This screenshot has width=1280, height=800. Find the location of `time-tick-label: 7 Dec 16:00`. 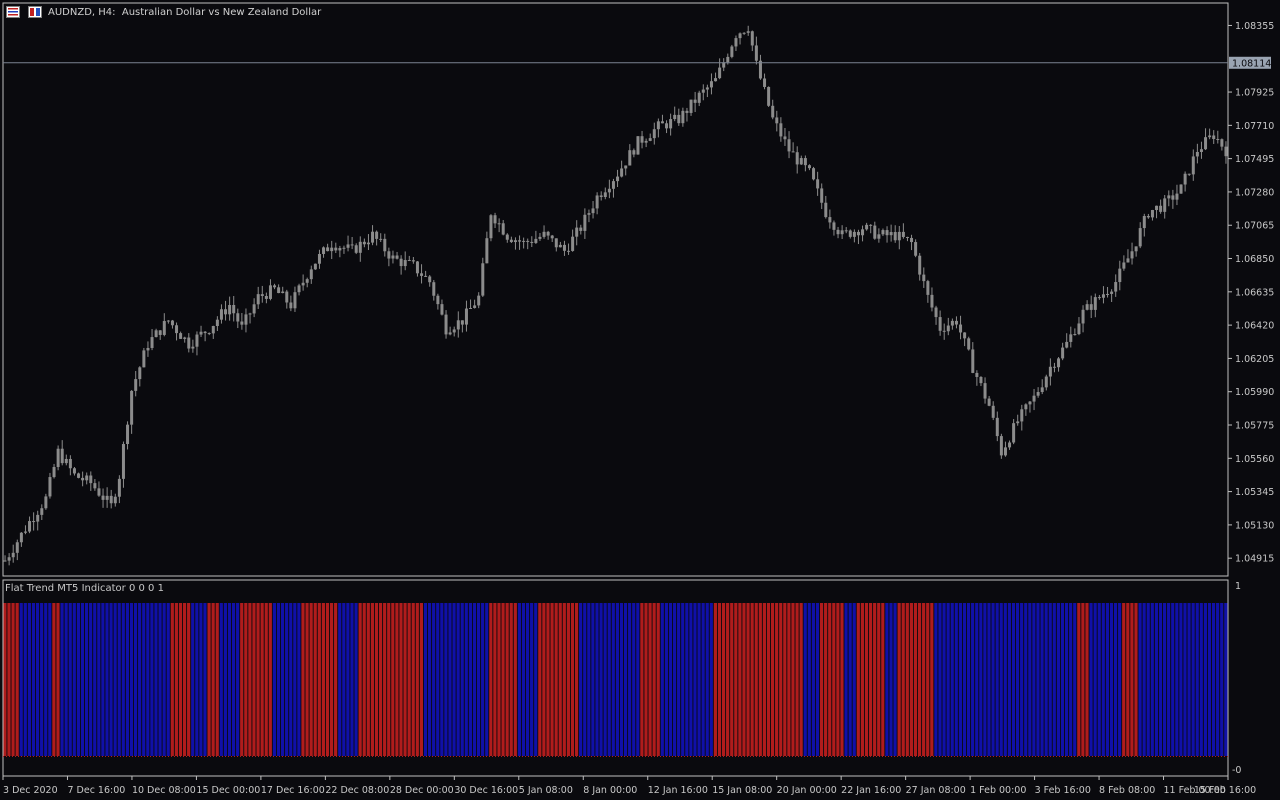

time-tick-label: 7 Dec 16:00 is located at coordinates (96, 790).